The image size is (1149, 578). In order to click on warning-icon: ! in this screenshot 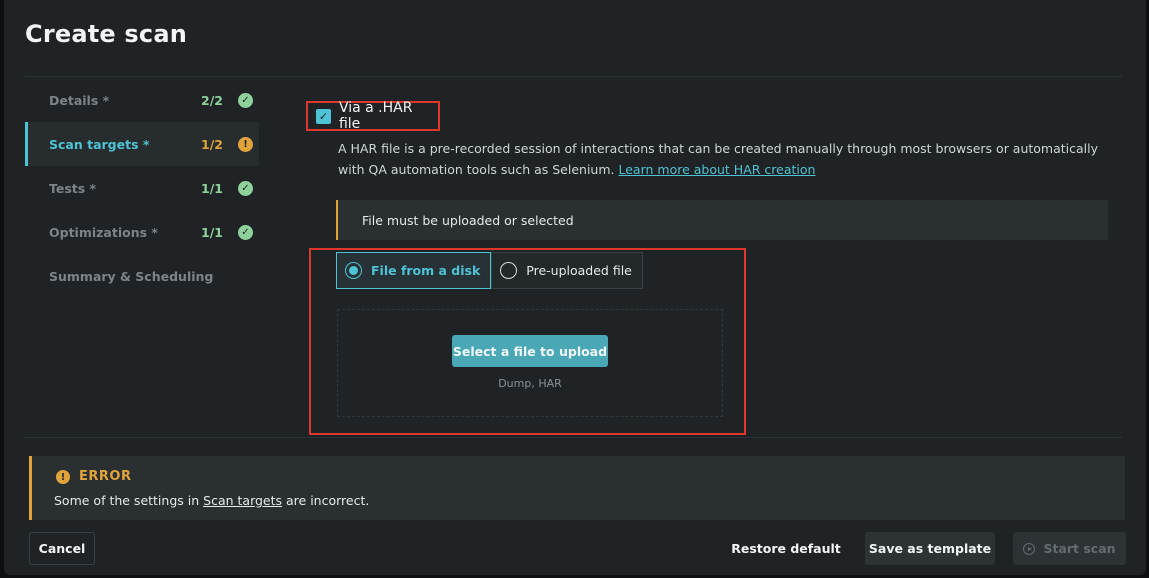, I will do `click(245, 144)`.